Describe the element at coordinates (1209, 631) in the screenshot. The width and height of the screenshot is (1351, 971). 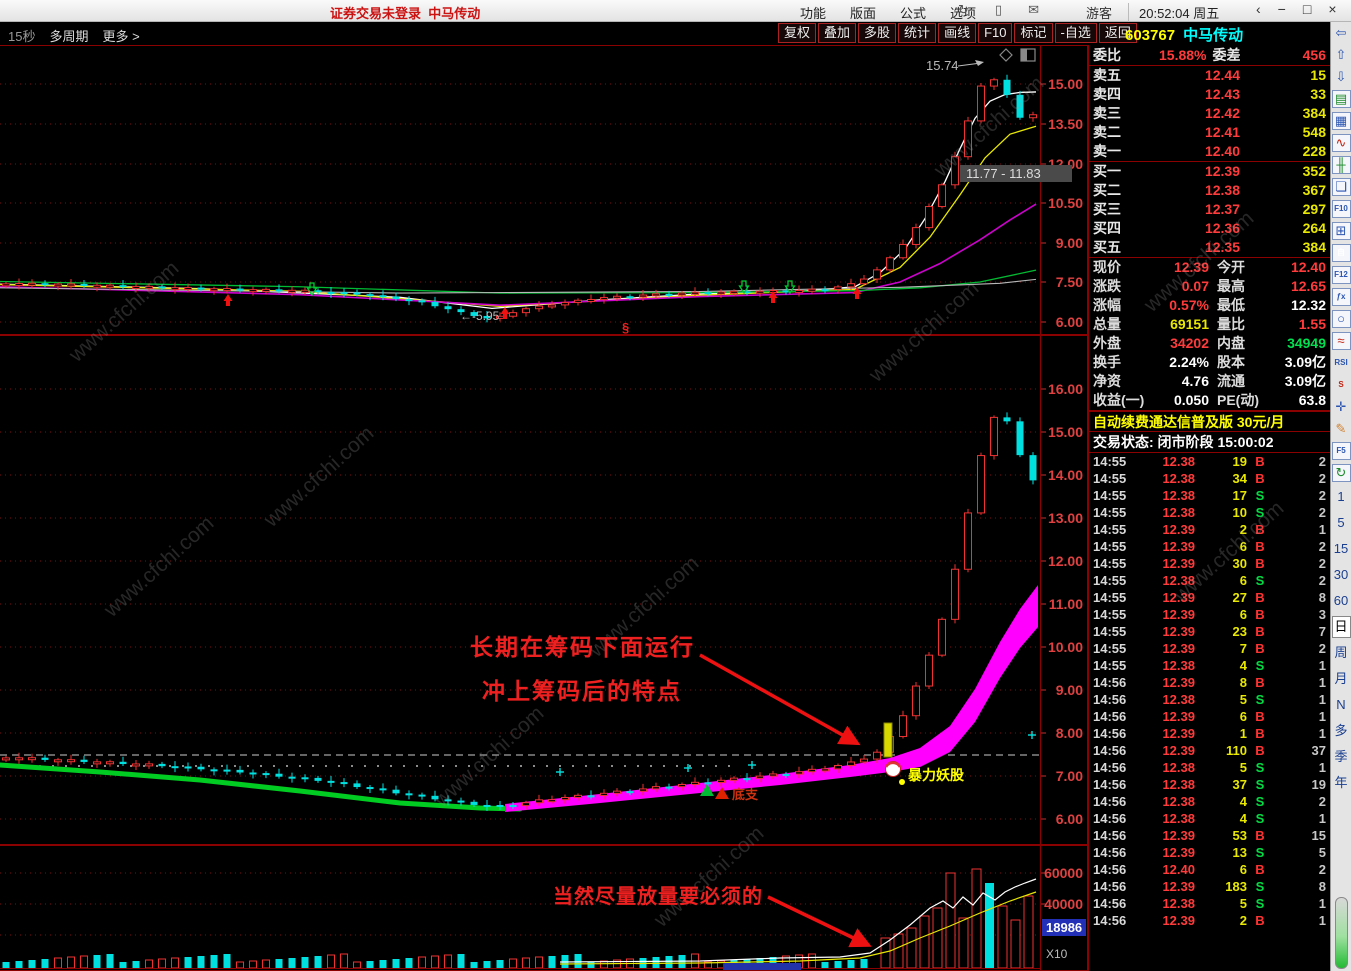
I see `tick-row: 14:55 12.39 23 B 7` at that location.